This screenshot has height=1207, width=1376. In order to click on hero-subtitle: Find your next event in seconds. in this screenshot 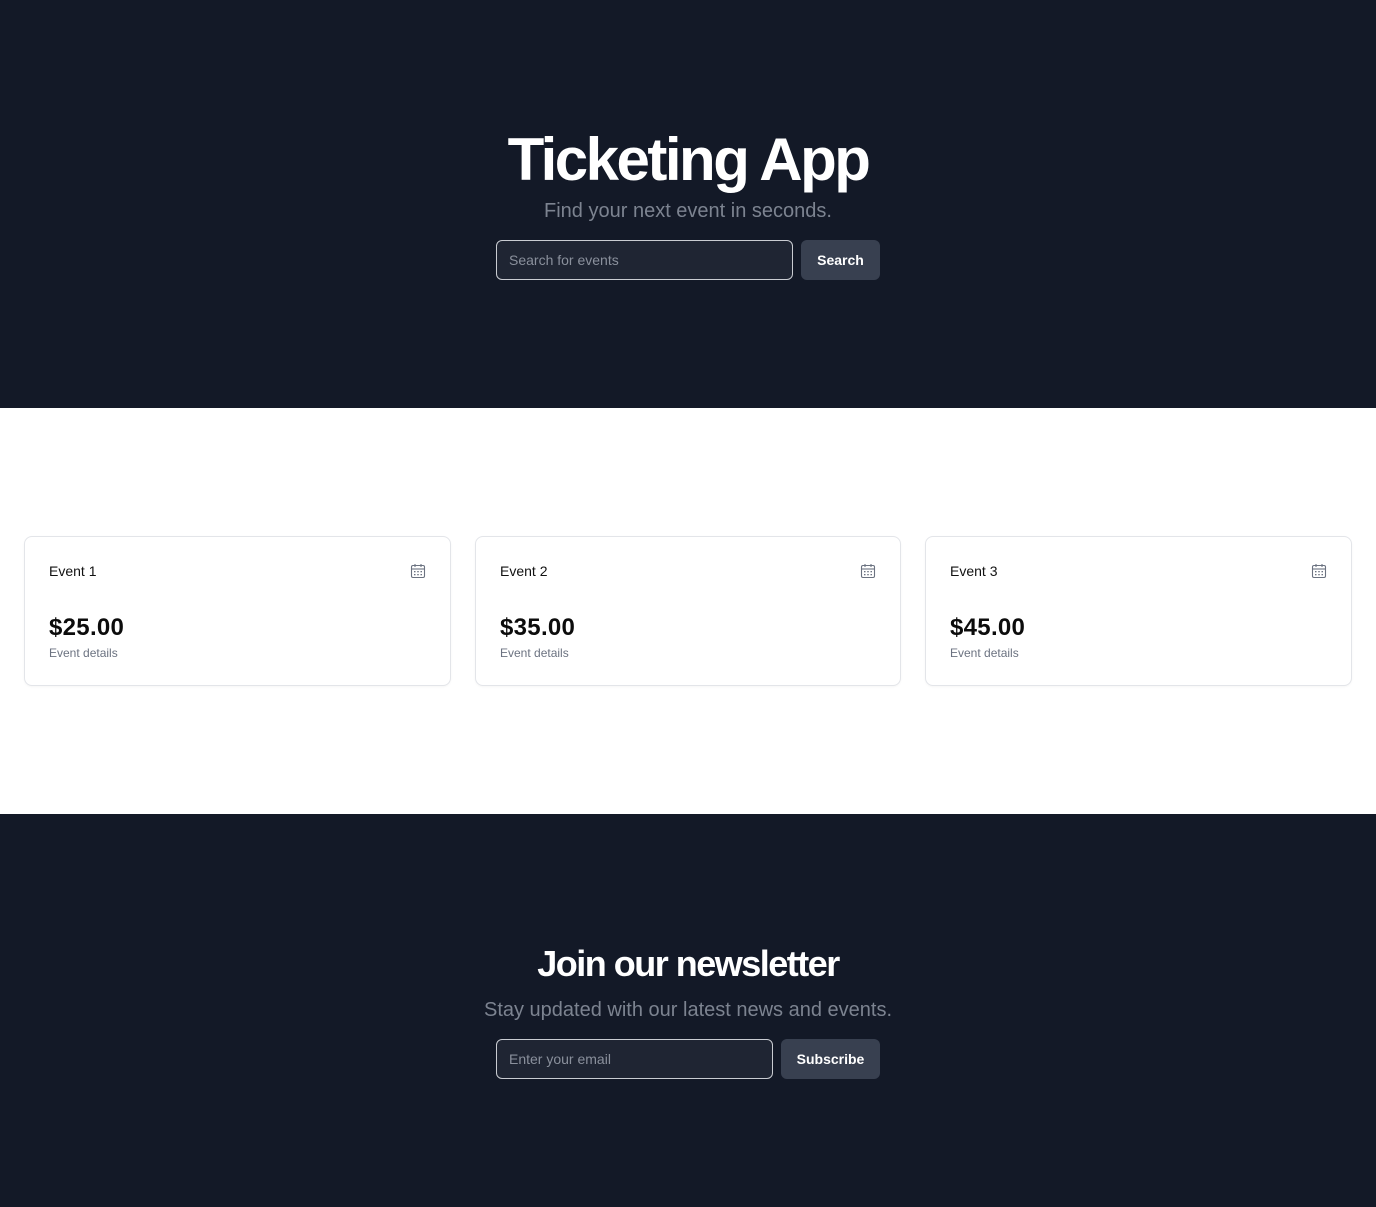, I will do `click(688, 211)`.